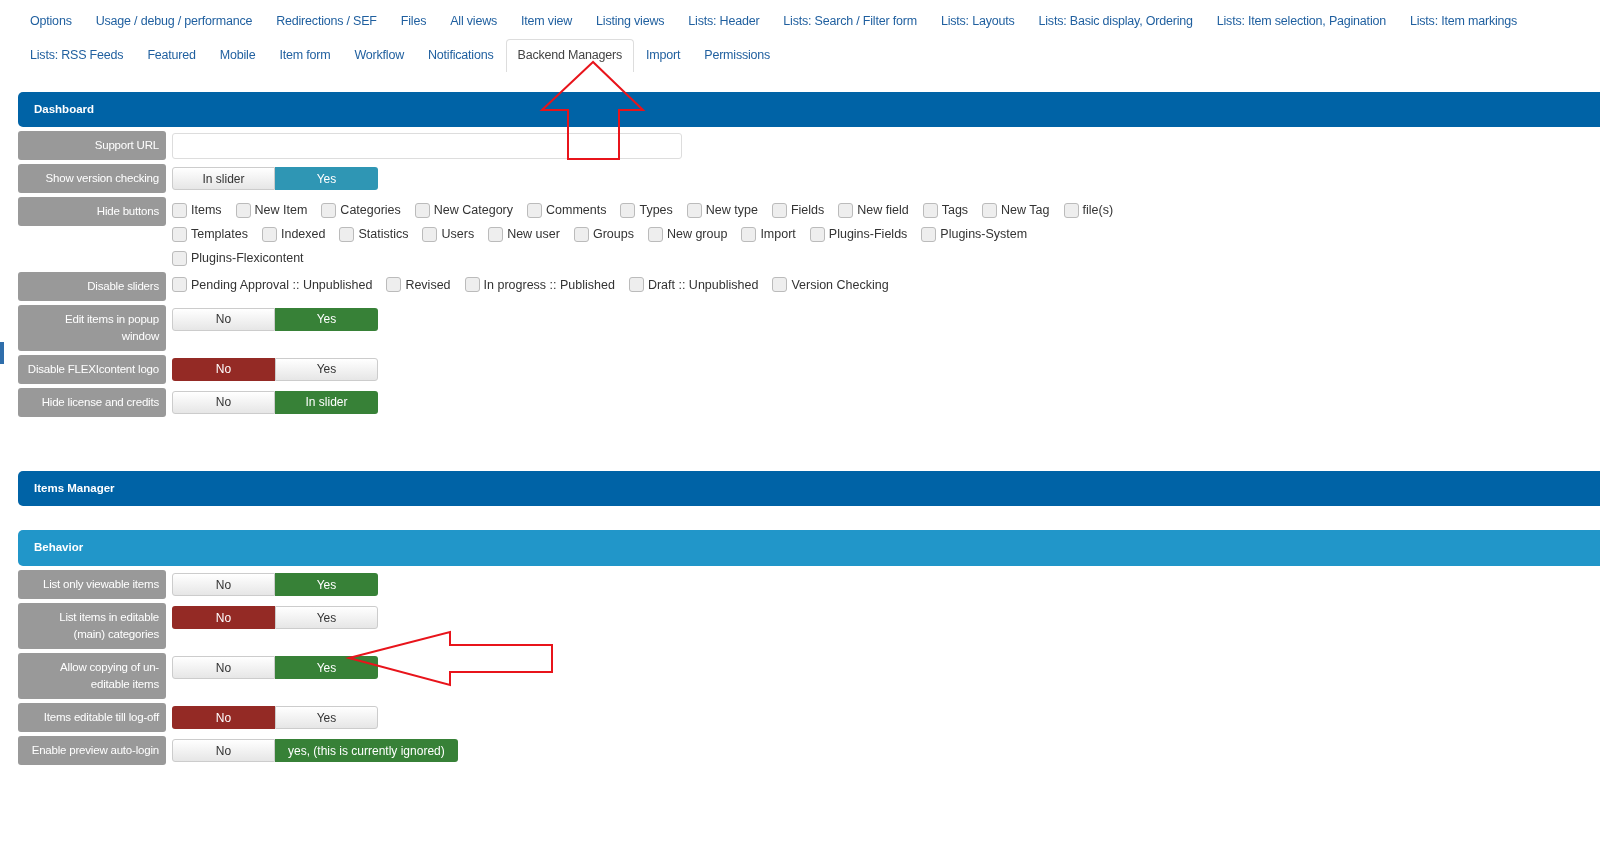  Describe the element at coordinates (427, 146) in the screenshot. I see `input-field` at that location.